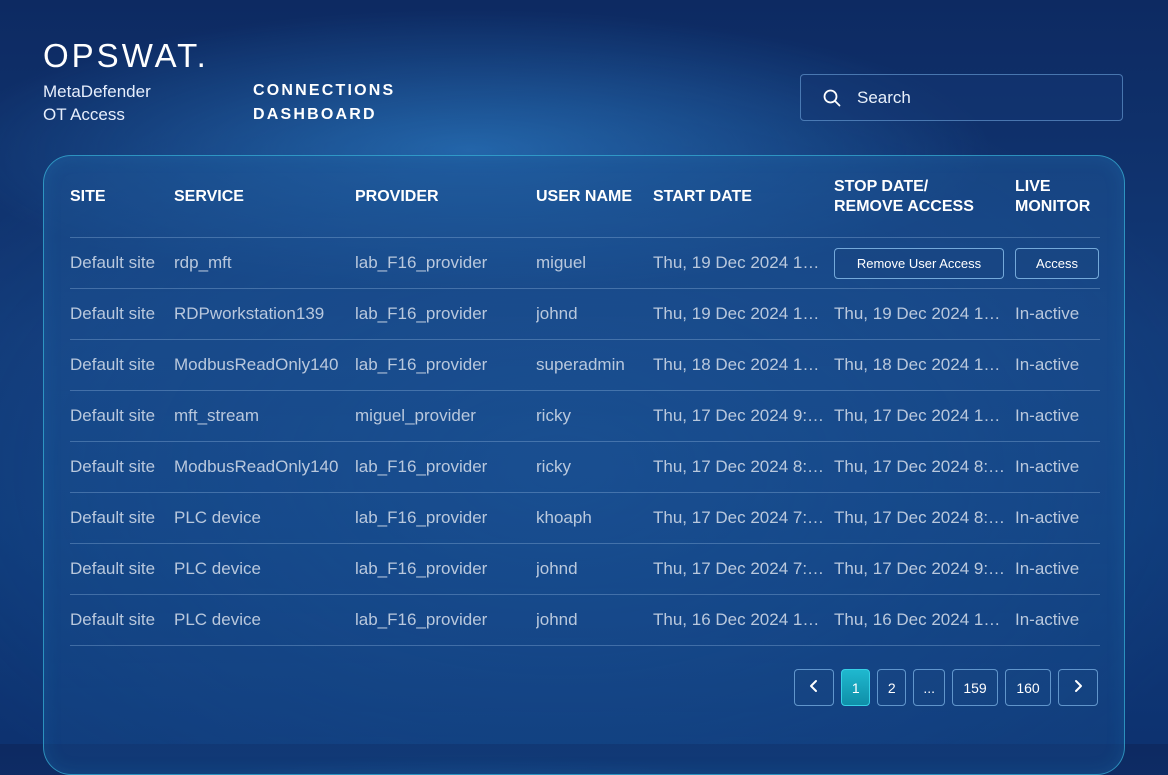  I want to click on cell-service: rdp_mft, so click(264, 263).